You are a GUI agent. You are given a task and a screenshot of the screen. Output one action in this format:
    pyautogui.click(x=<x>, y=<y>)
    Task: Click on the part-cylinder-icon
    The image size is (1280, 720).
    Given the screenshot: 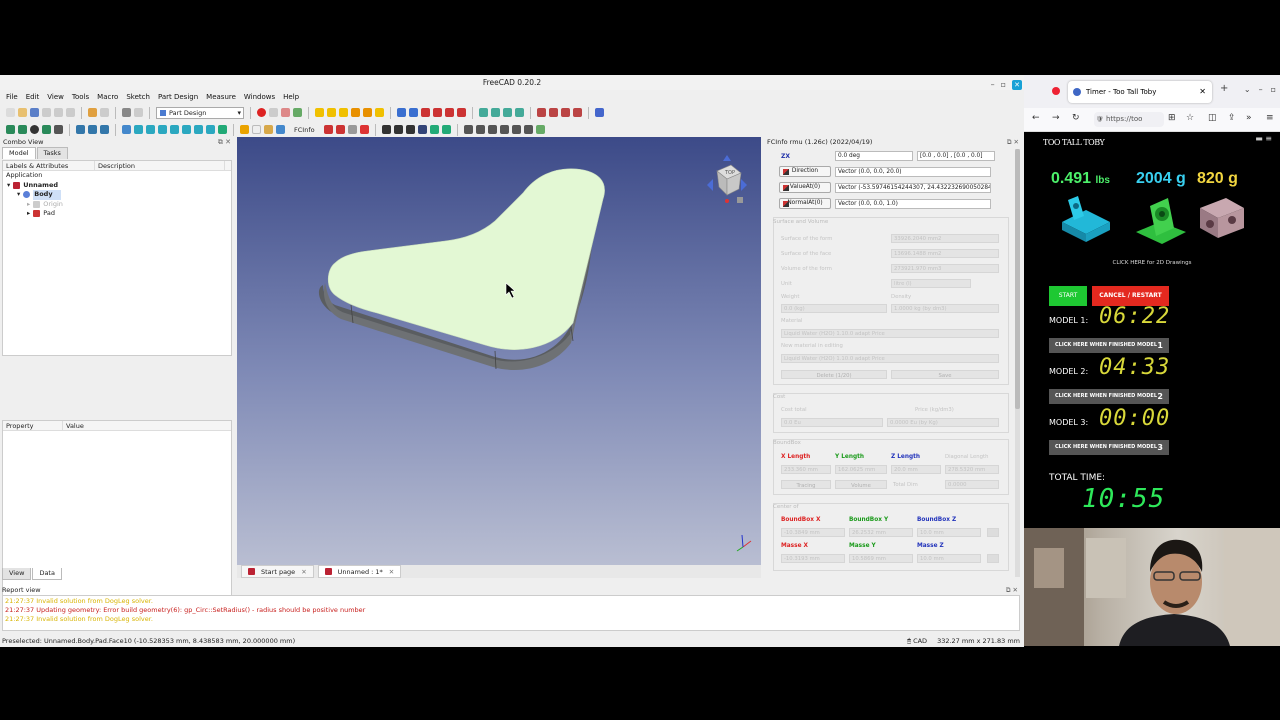 What is the action you would take?
    pyautogui.click(x=331, y=112)
    